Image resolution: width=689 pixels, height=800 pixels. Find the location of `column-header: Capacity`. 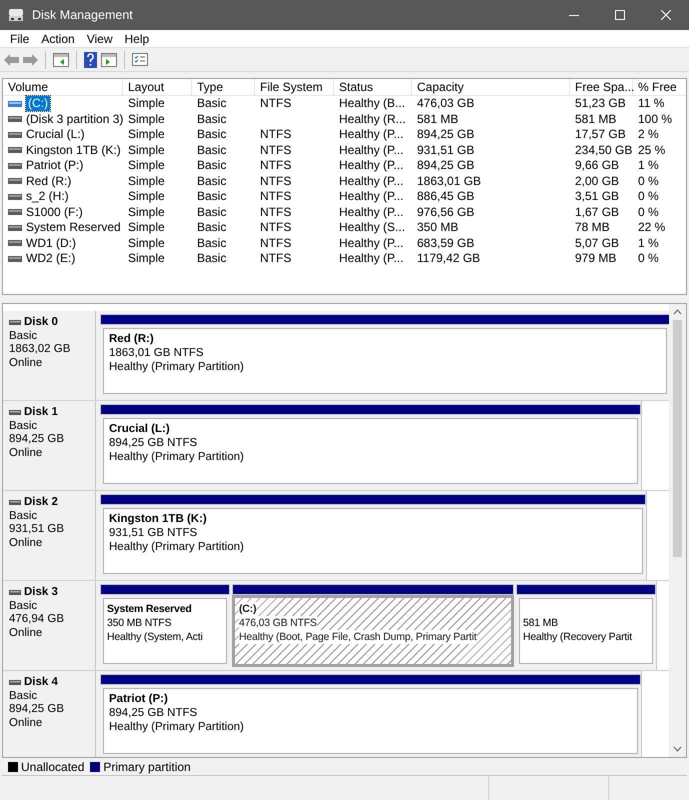

column-header: Capacity is located at coordinates (491, 87).